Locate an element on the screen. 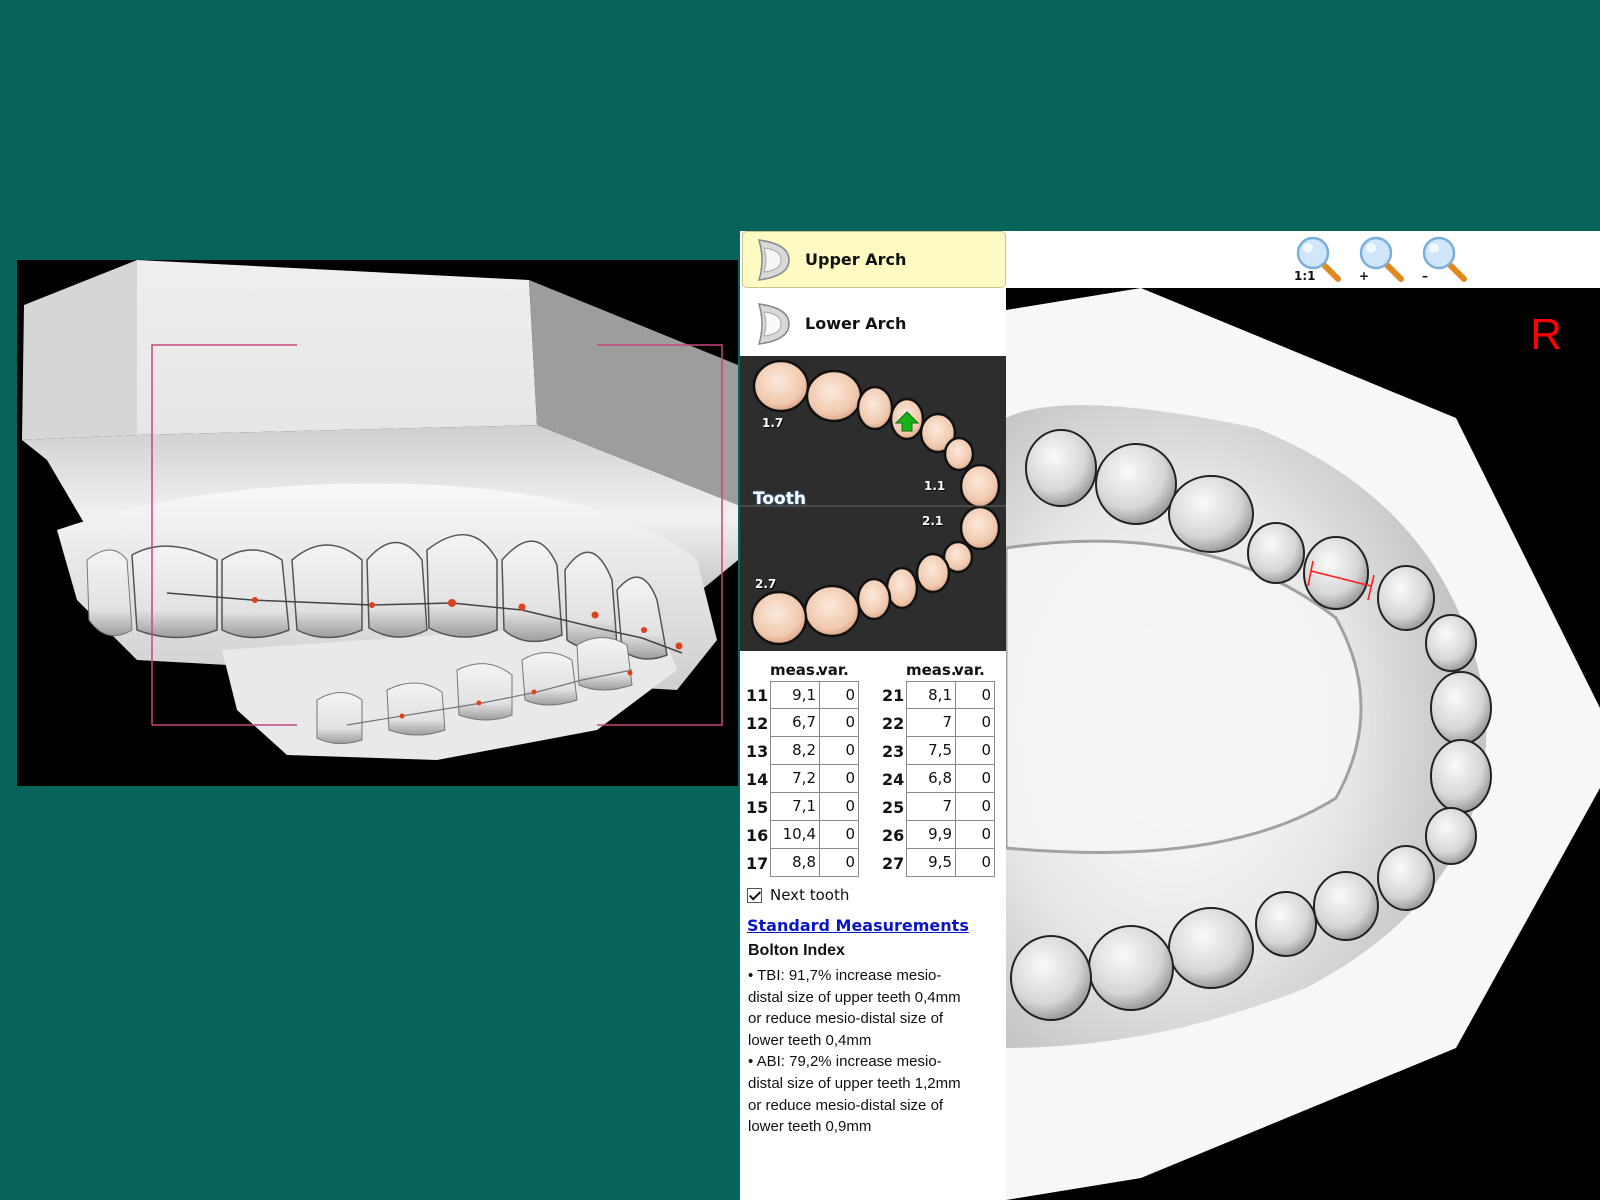 This screenshot has width=1600, height=1200. zoom-in-label: + is located at coordinates (1364, 276).